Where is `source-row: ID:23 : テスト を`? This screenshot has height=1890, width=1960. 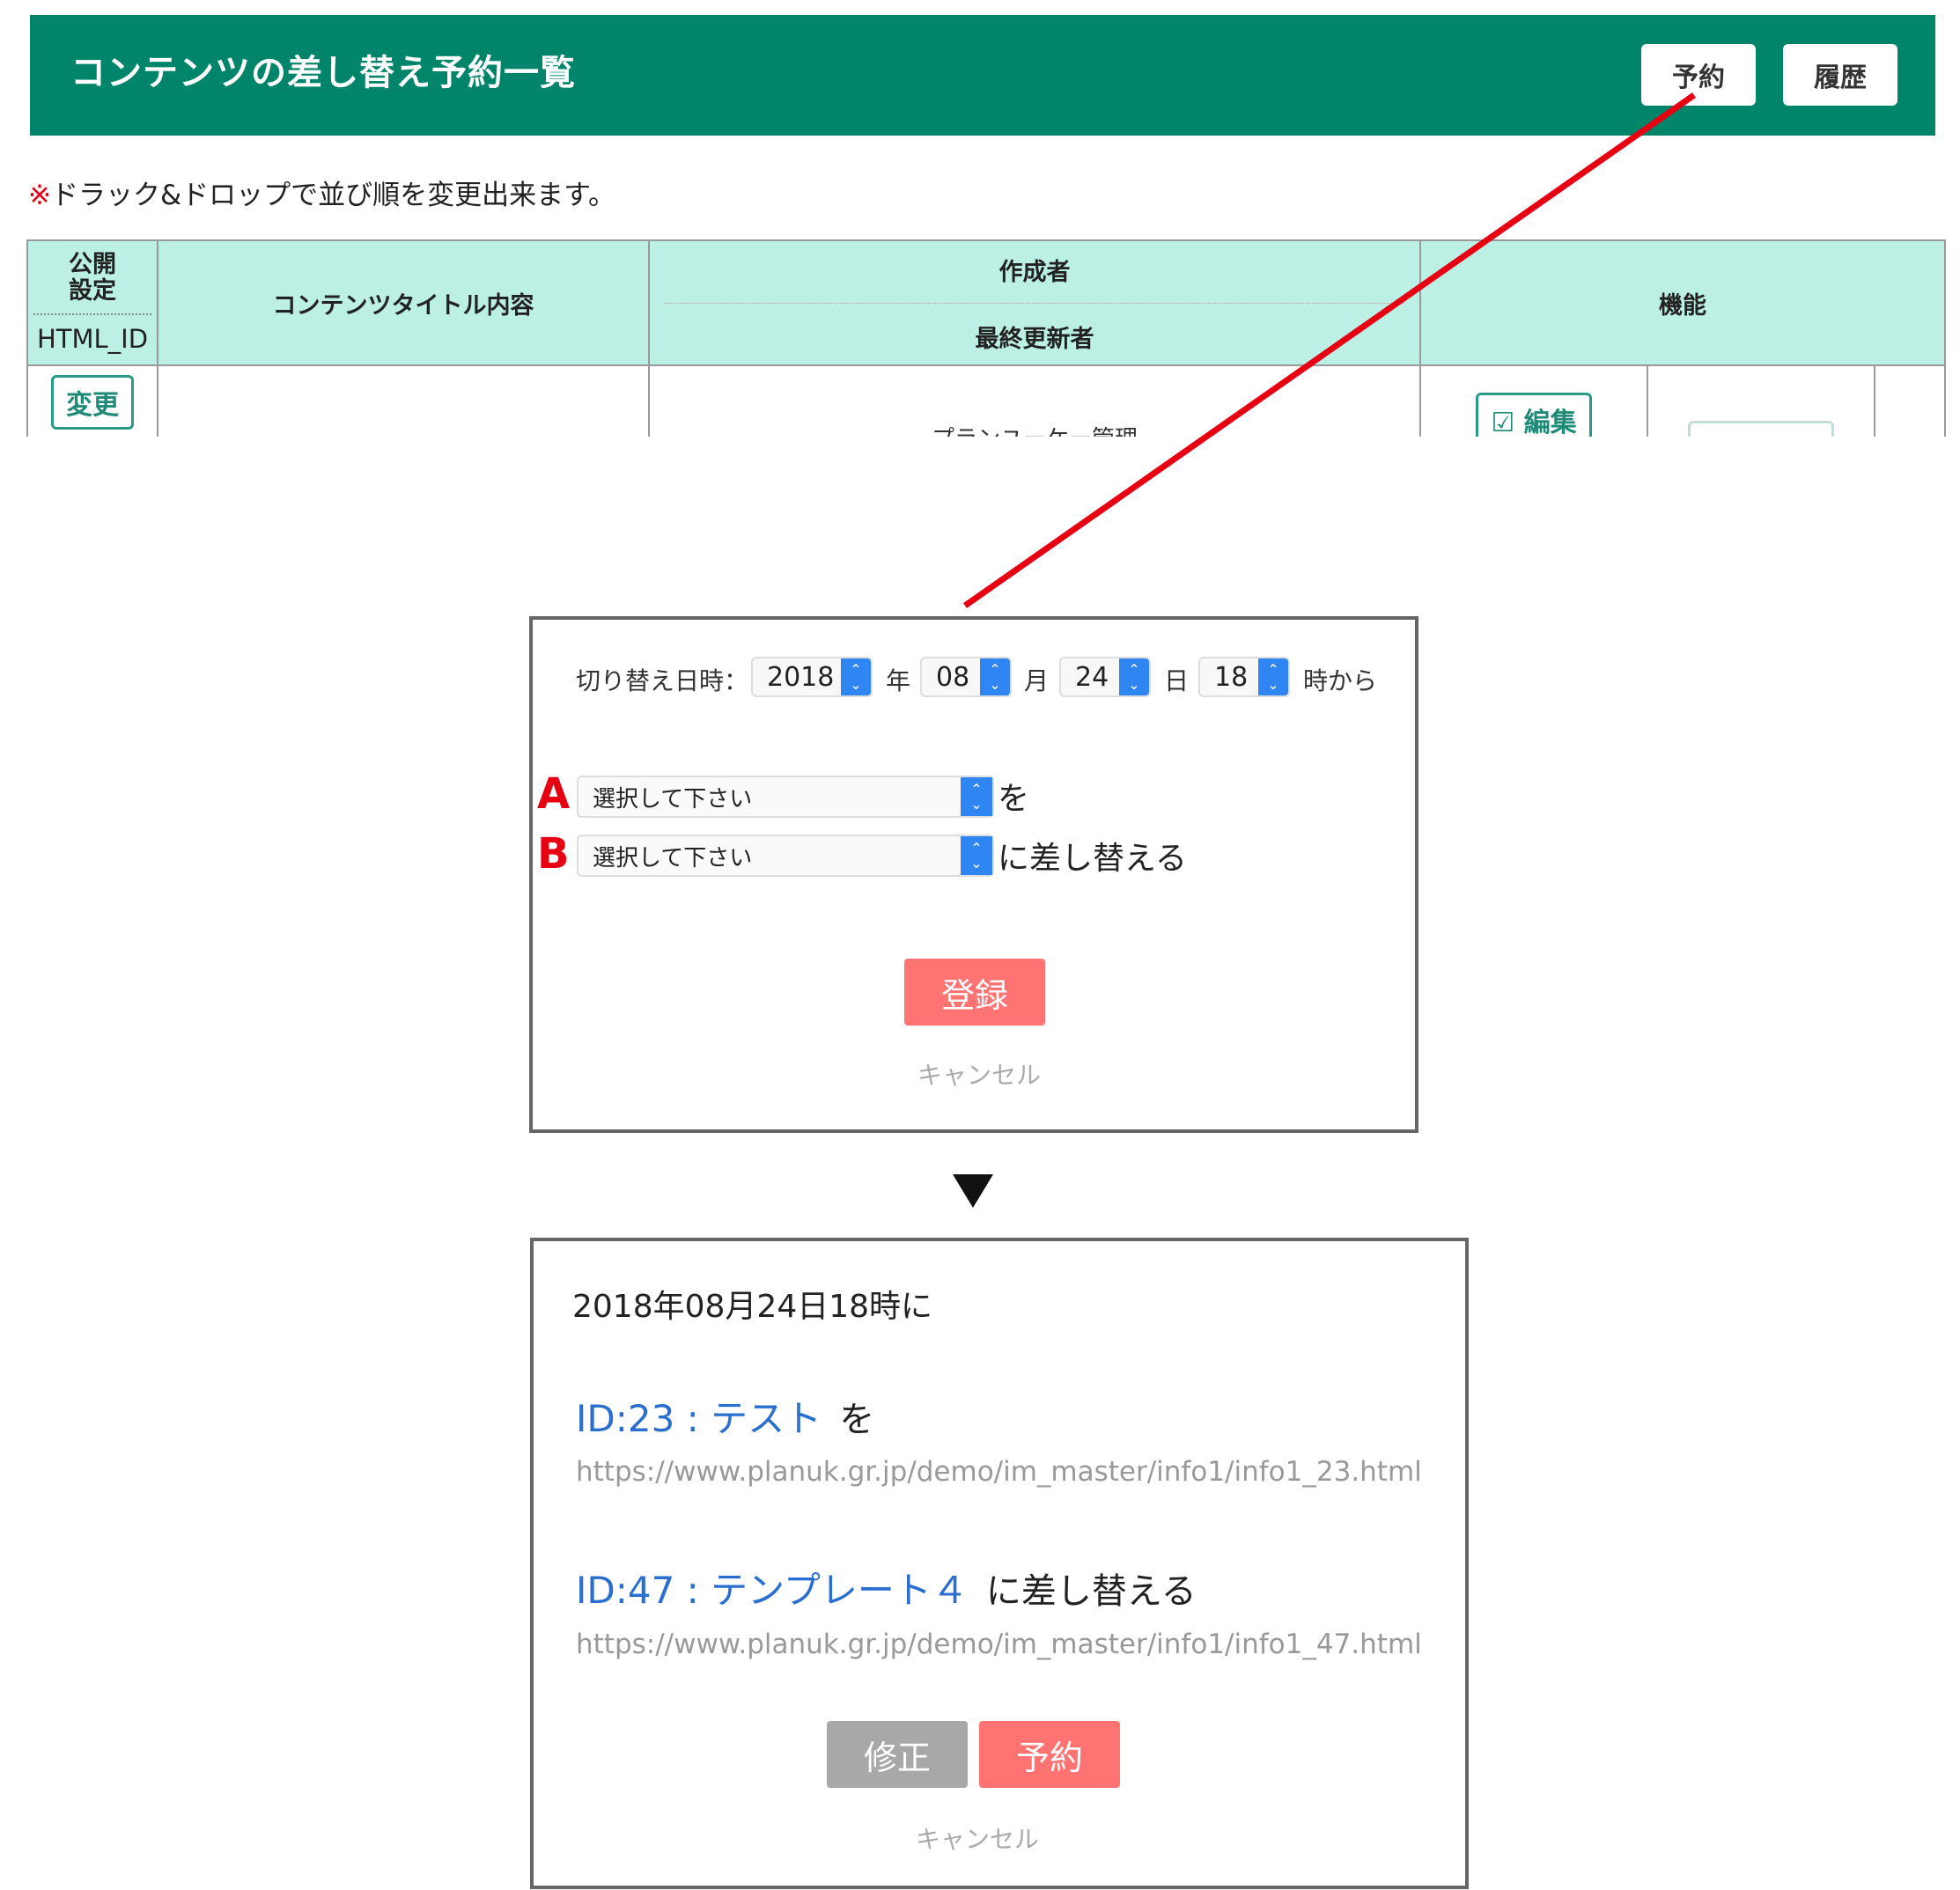
source-row: ID:23 : テスト を is located at coordinates (725, 1416).